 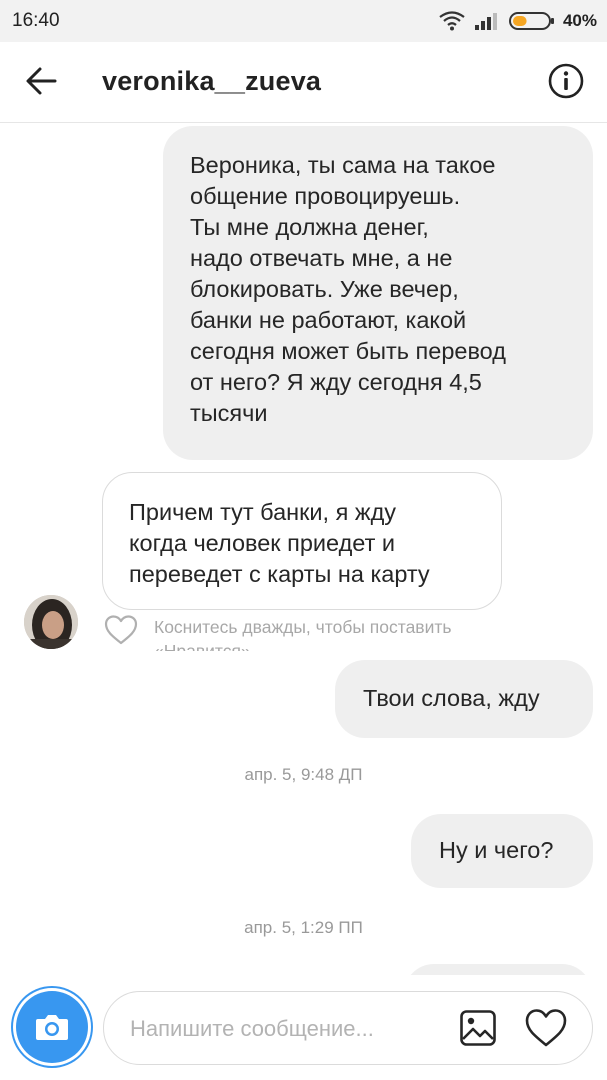 What do you see at coordinates (485, 21) in the screenshot?
I see `signal-icon` at bounding box center [485, 21].